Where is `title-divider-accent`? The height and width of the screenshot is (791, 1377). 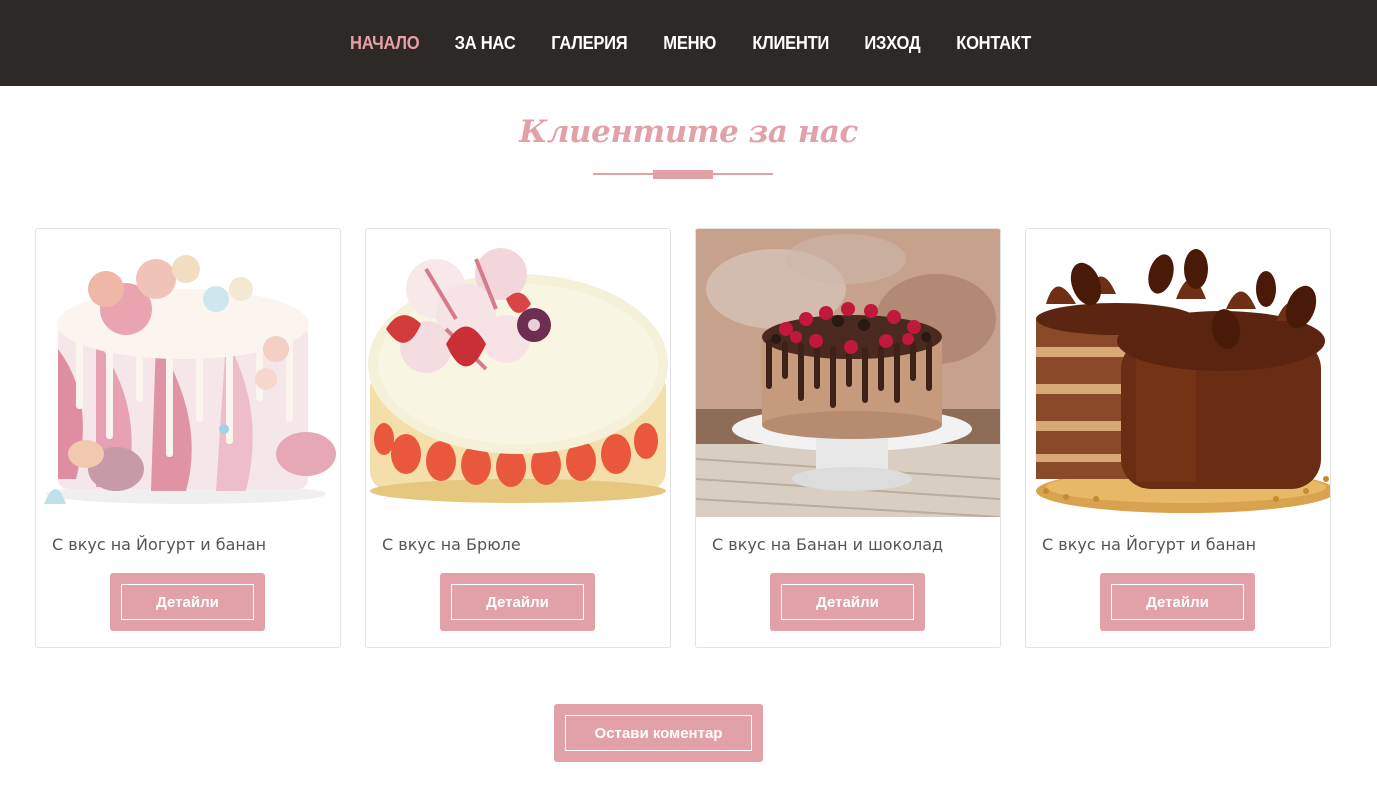
title-divider-accent is located at coordinates (683, 174).